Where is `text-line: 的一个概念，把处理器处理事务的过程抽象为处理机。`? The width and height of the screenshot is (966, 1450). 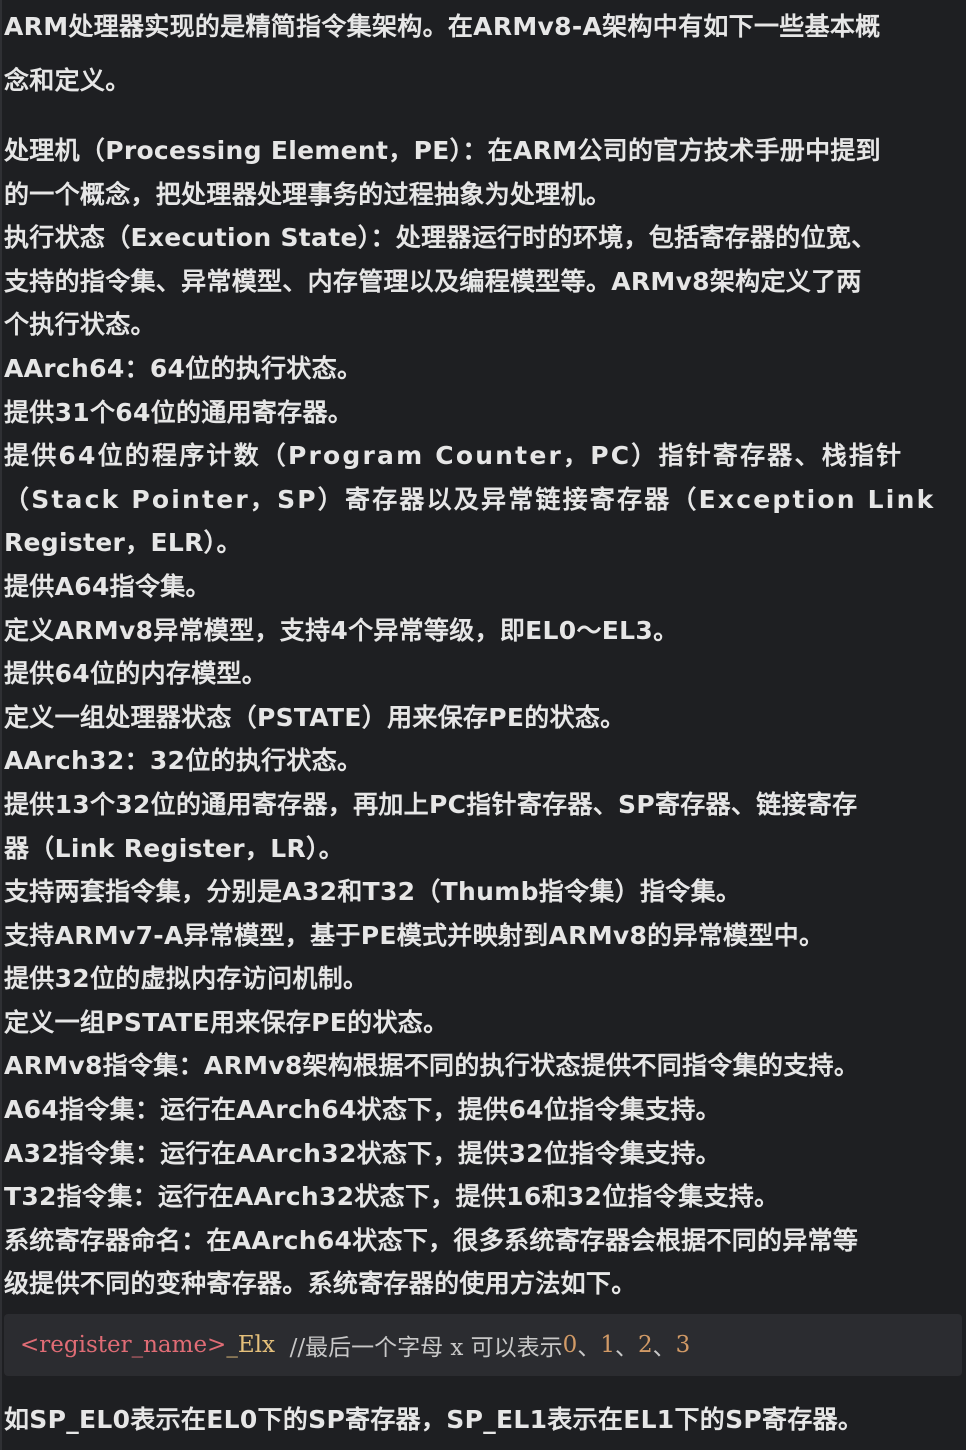 text-line: 的一个概念，把处理器处理事务的过程抽象为处理机。 is located at coordinates (308, 194).